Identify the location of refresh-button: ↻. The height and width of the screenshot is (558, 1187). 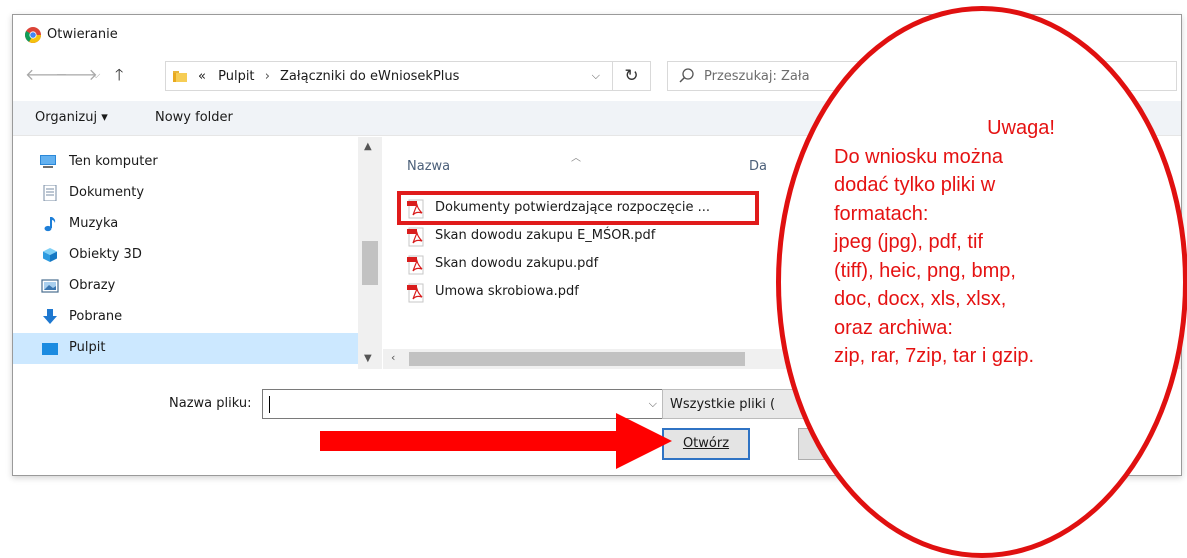
(632, 76).